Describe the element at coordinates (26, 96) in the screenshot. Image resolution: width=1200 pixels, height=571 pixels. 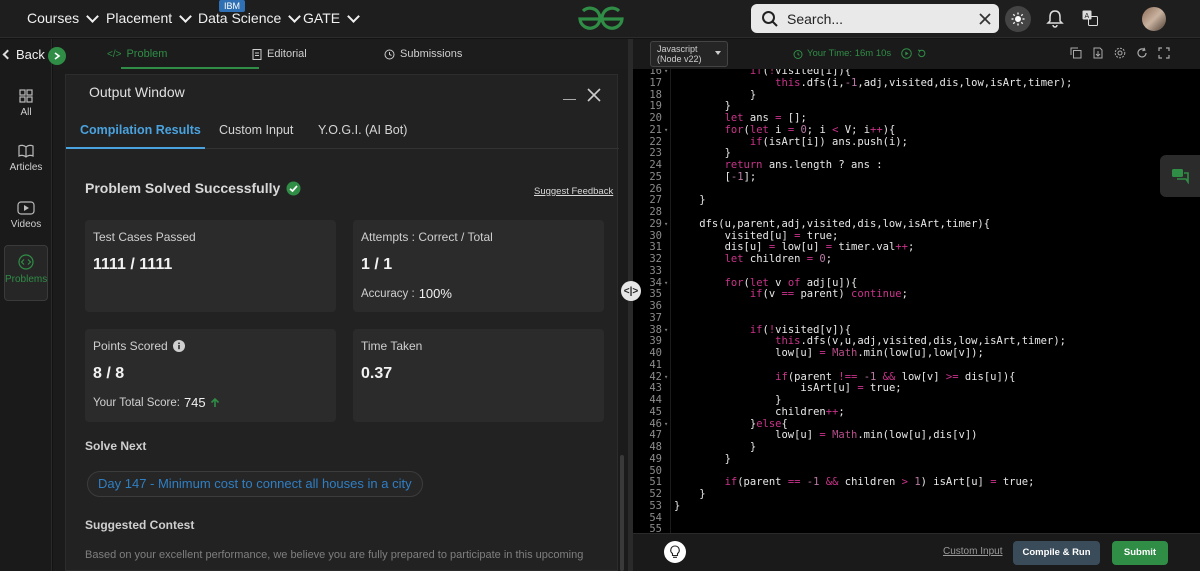
I see `grid-icon` at that location.